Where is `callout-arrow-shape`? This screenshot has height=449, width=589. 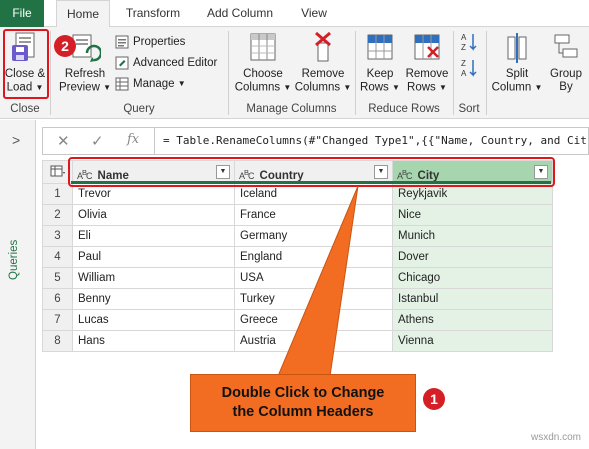 callout-arrow-shape is located at coordinates (318, 281).